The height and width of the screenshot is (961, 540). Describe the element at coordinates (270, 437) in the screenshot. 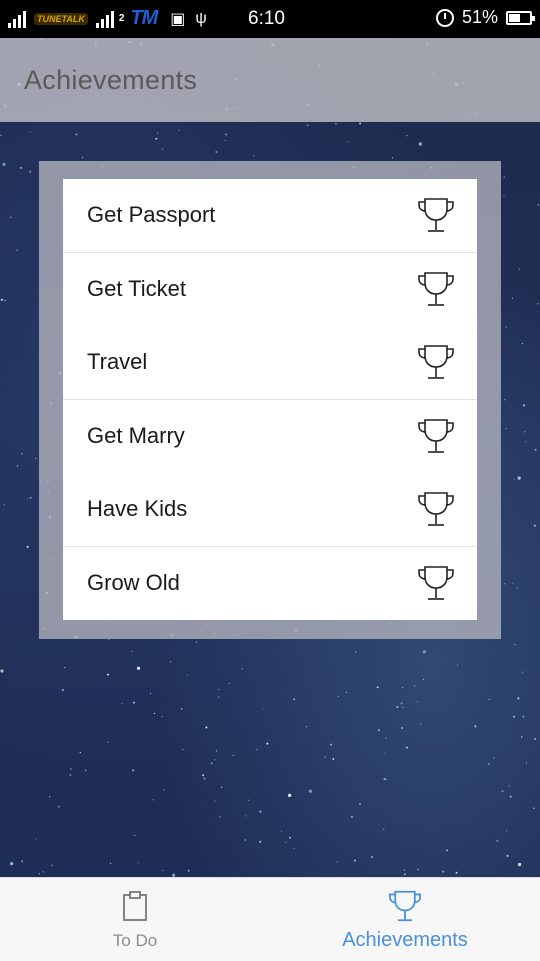

I see `achievement-item-get-marry: Get Marry` at that location.